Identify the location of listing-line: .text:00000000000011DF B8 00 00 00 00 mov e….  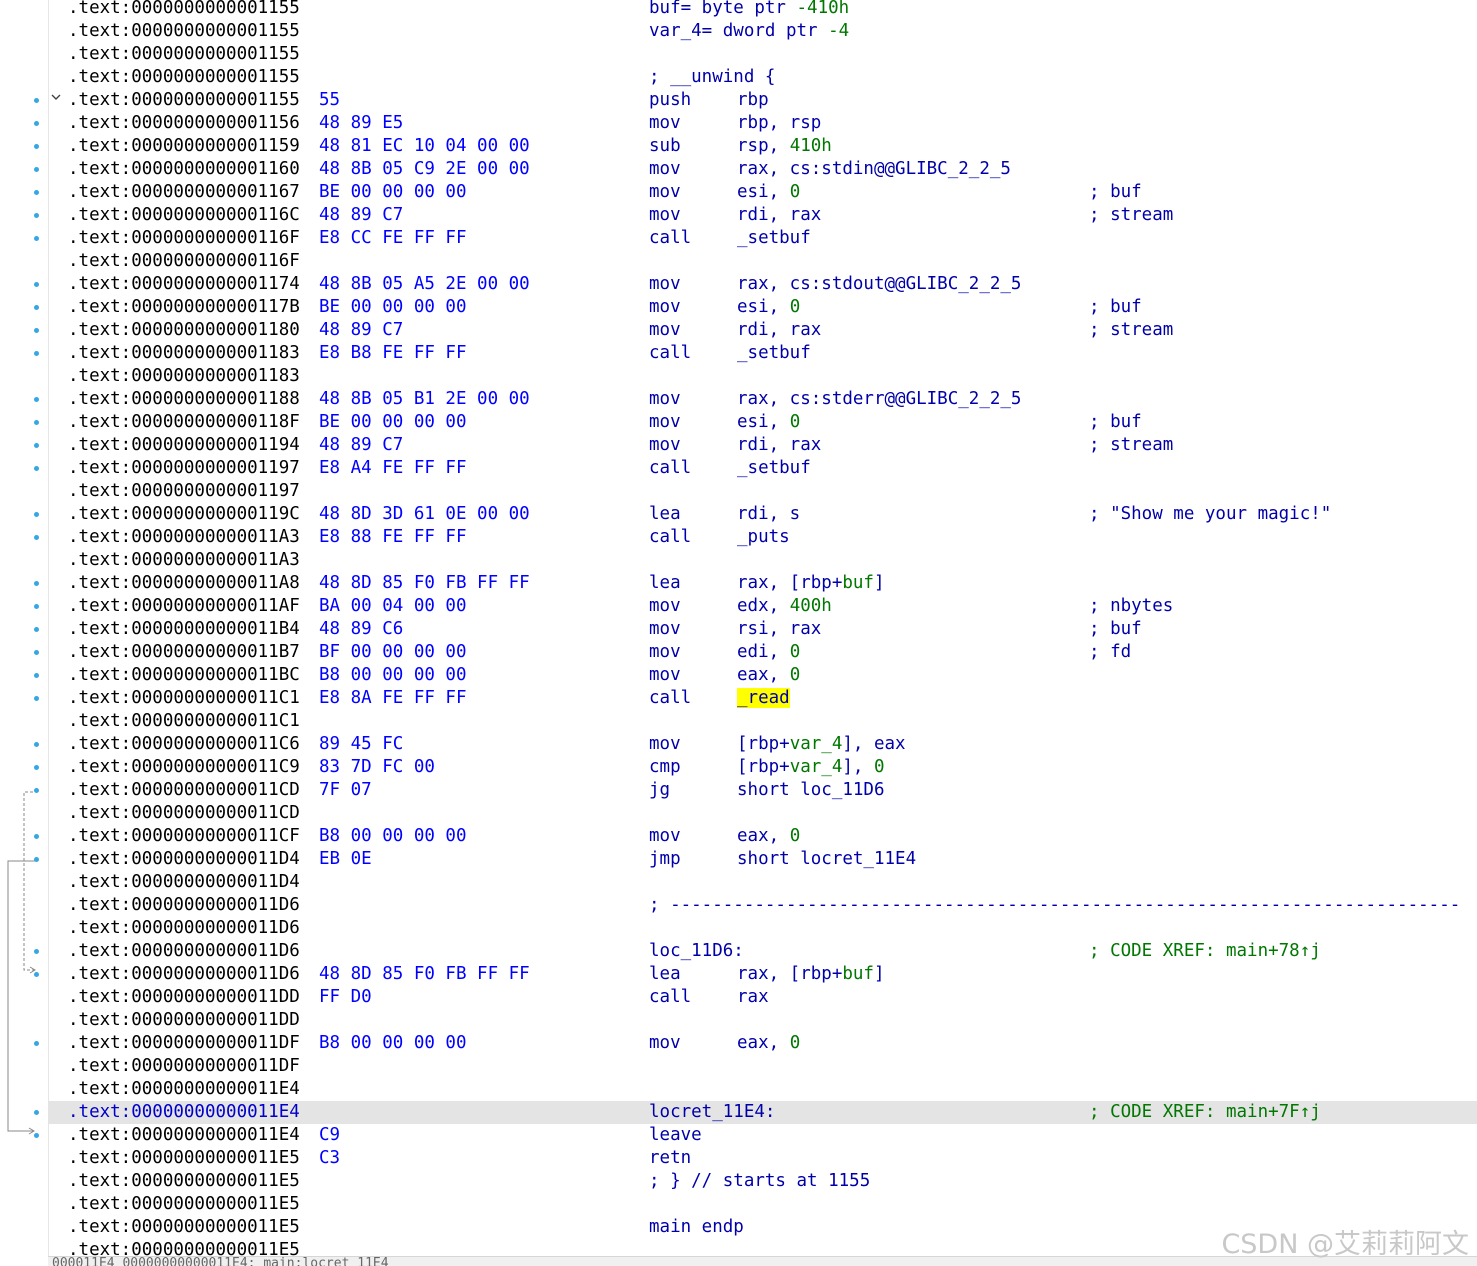
(762, 1043).